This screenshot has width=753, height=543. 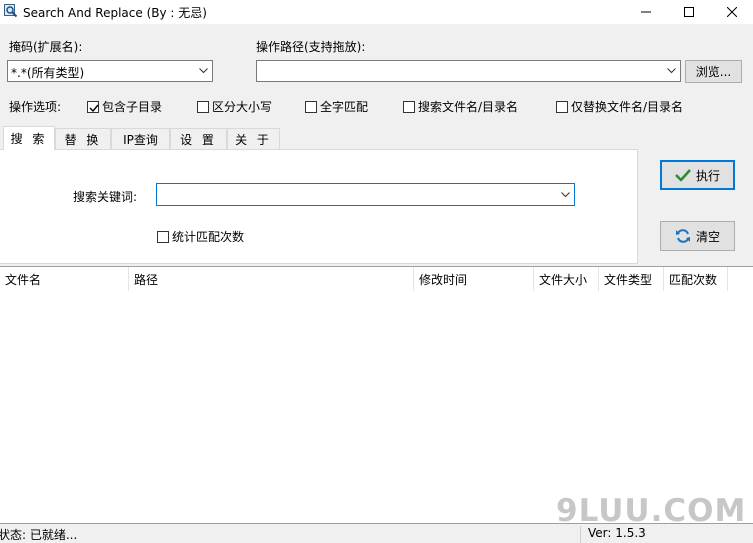 I want to click on count-matches-label: 统计匹配次数, so click(x=208, y=237).